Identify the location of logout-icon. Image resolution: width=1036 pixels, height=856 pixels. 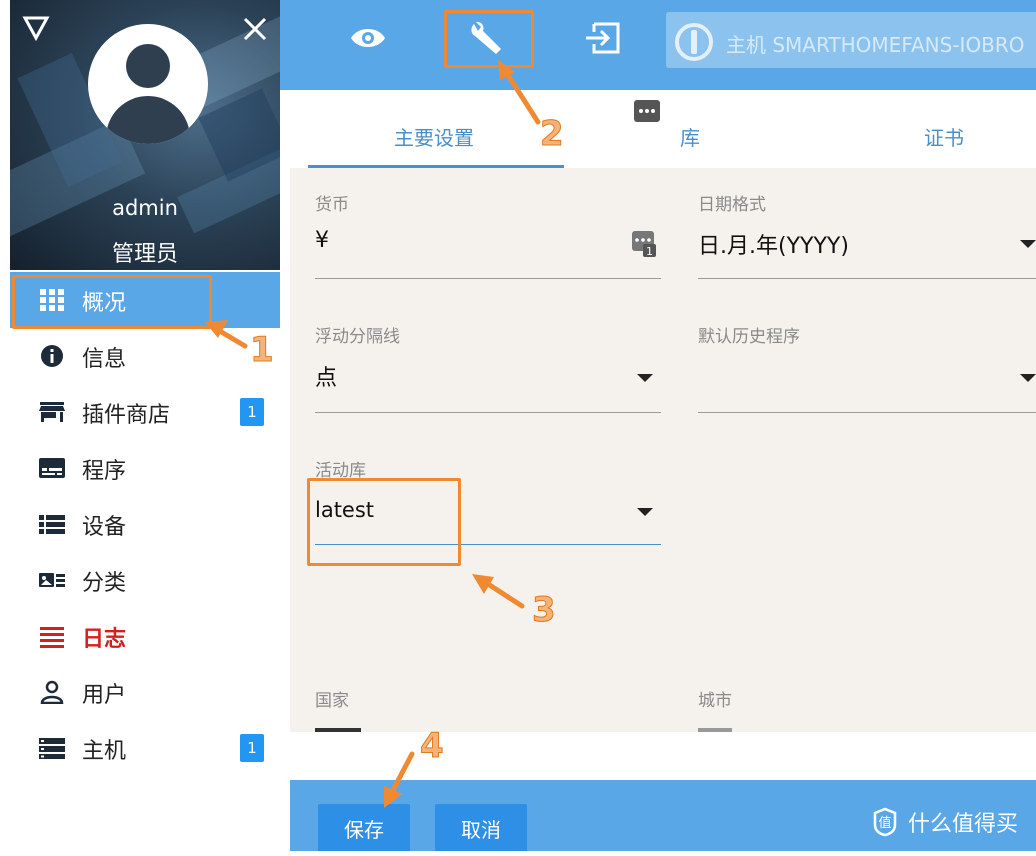
(602, 38).